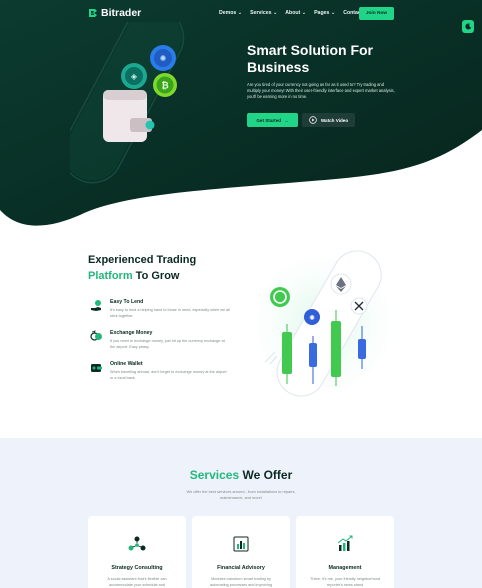 The width and height of the screenshot is (482, 588). I want to click on trading-section-title: Experienced Trading Platform To Grow, so click(163, 268).